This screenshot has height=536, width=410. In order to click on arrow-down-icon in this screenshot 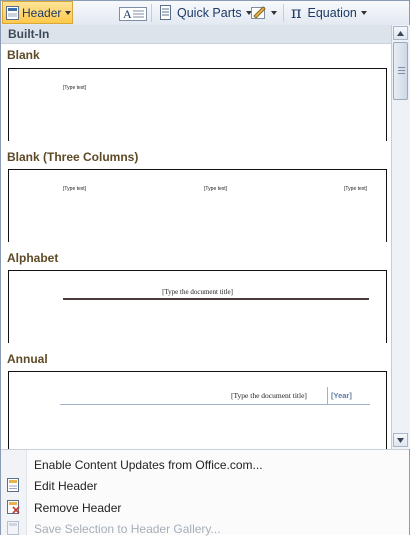, I will do `click(400, 440)`.